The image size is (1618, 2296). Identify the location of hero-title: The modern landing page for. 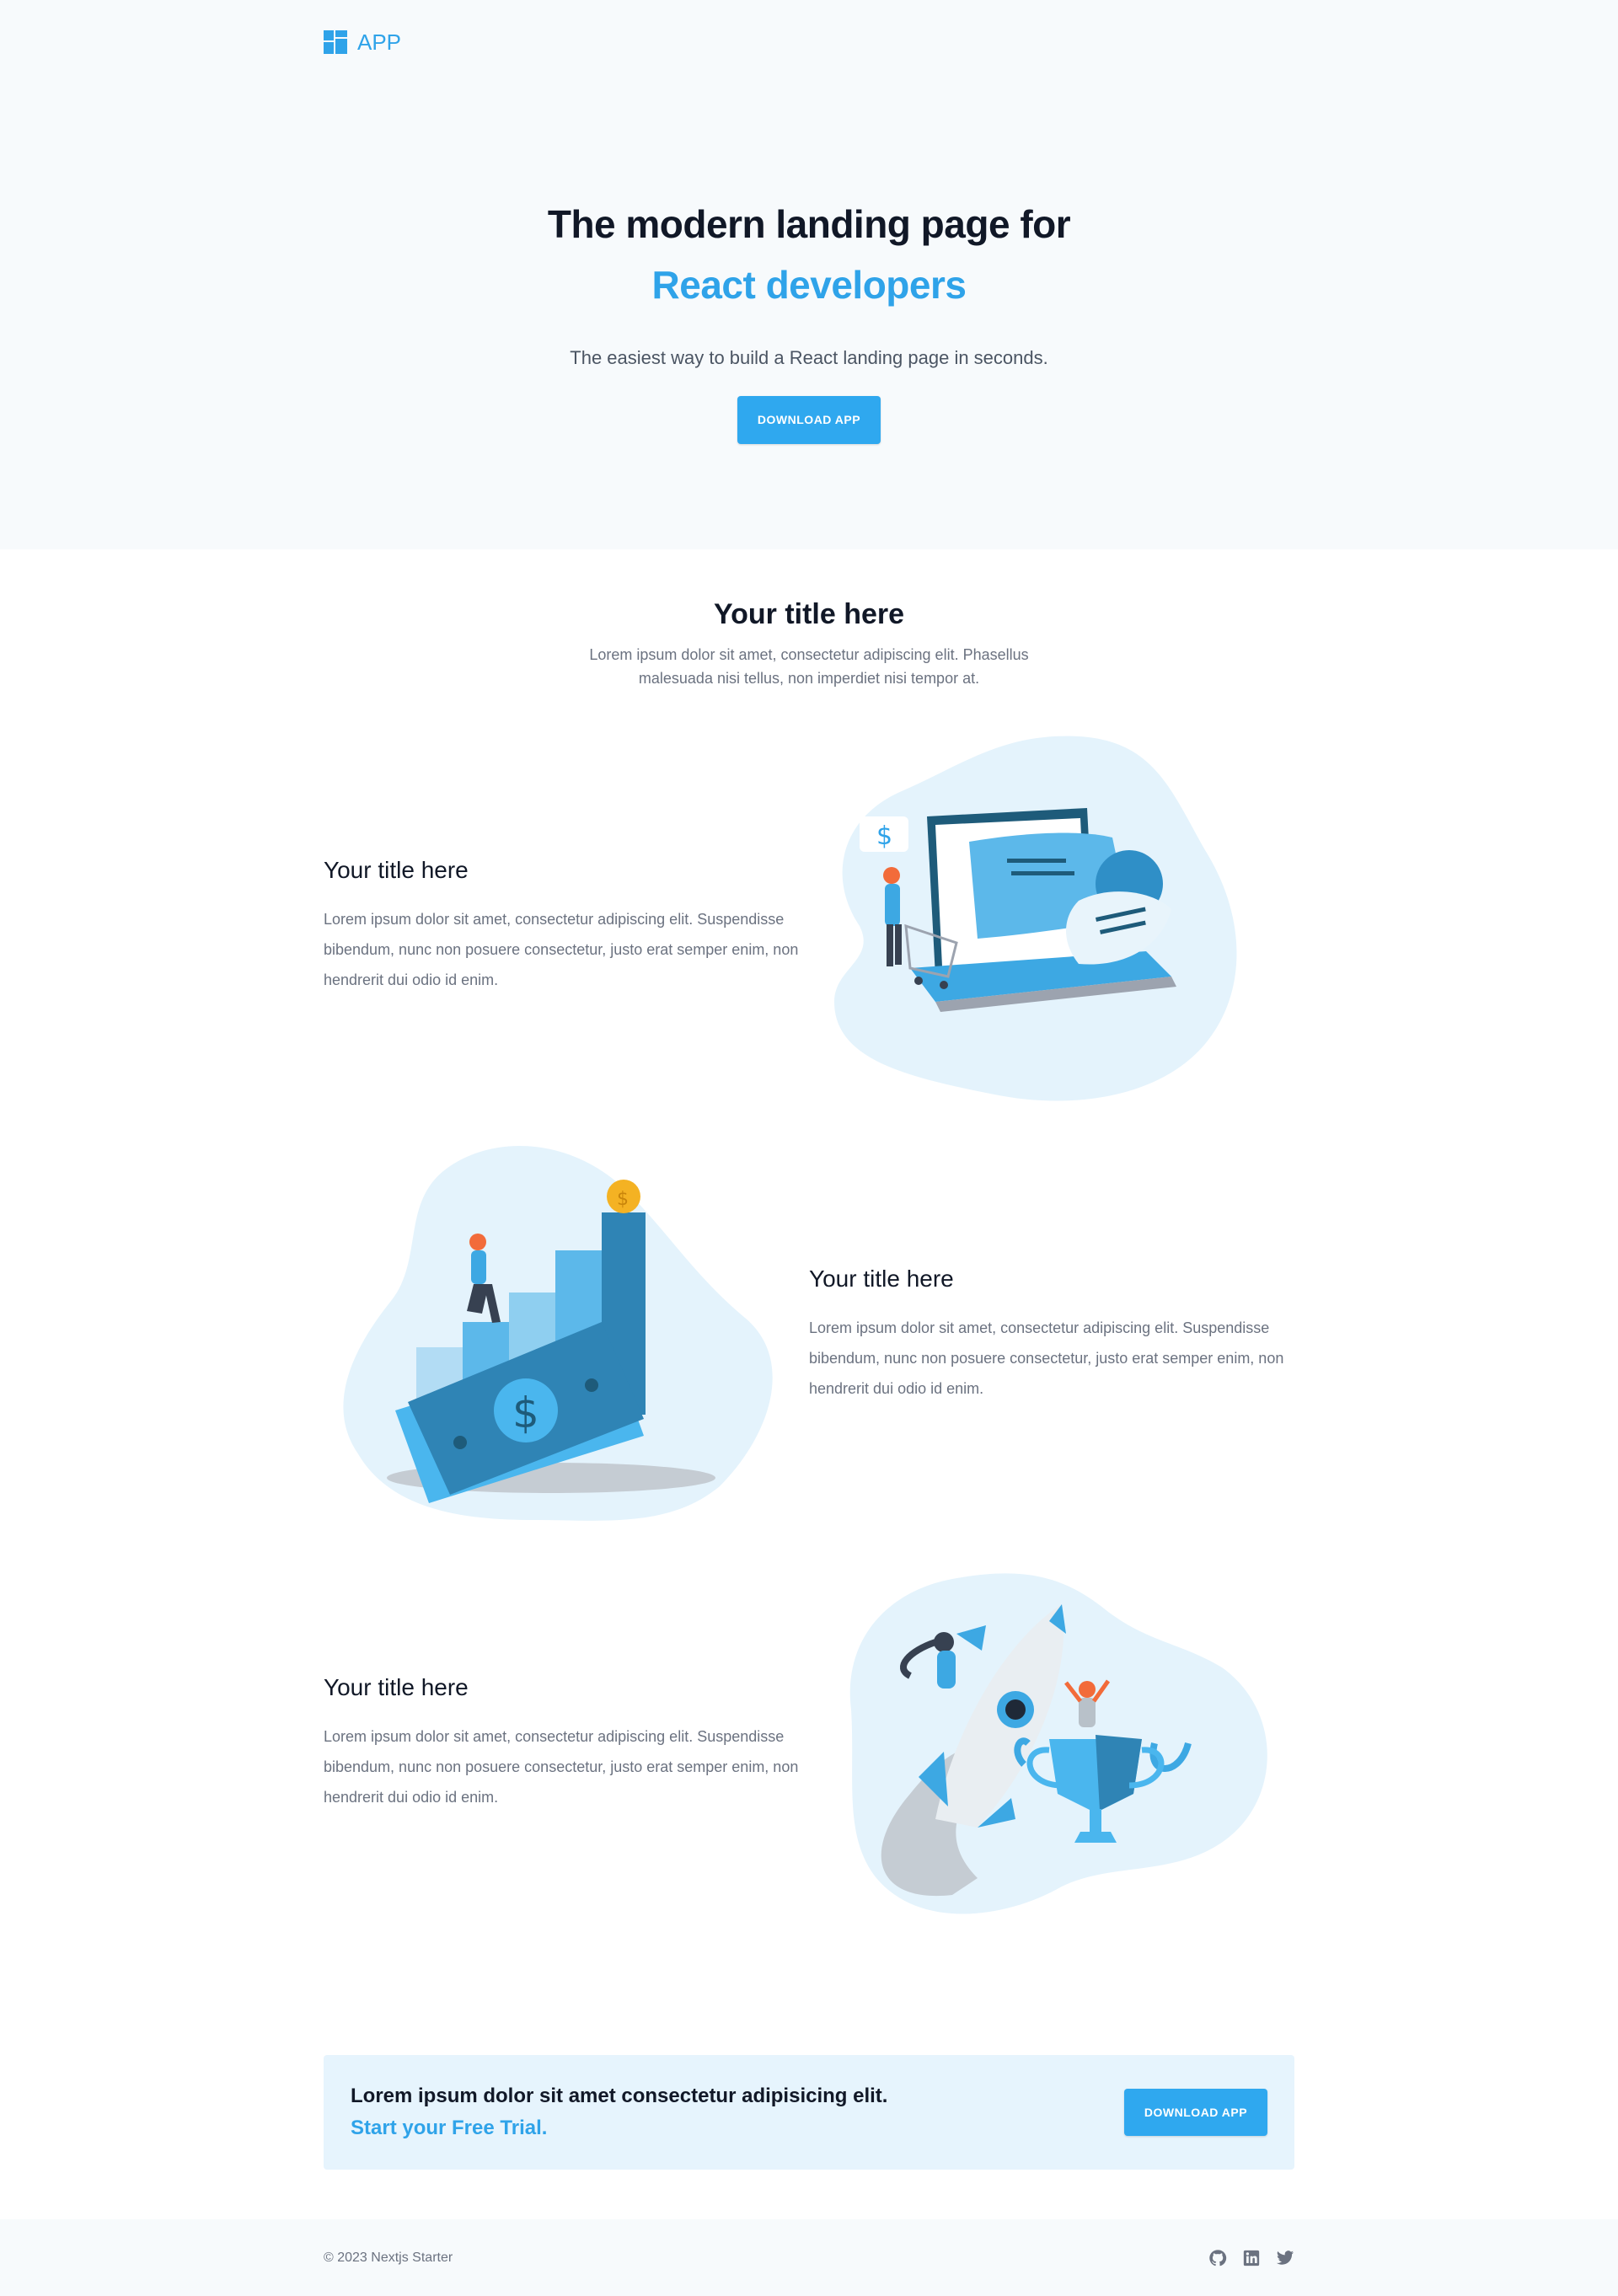
(809, 224).